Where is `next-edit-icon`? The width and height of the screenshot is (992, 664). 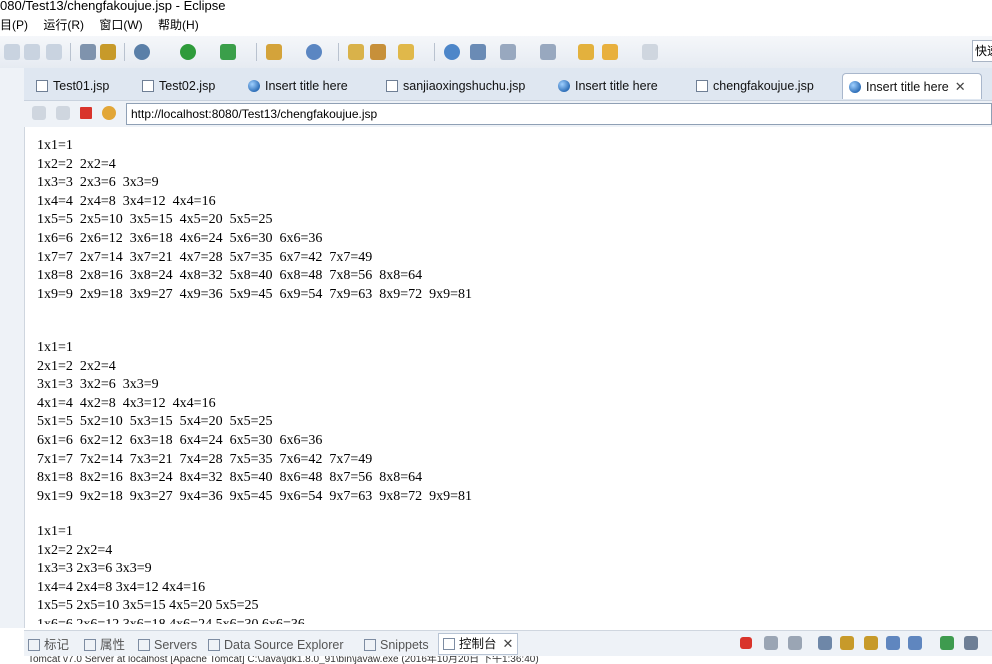 next-edit-icon is located at coordinates (508, 52).